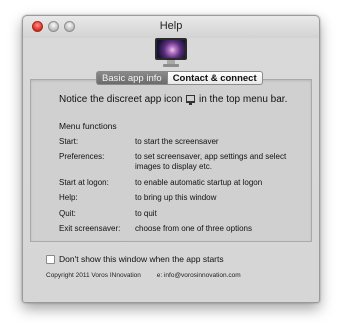 This screenshot has height=324, width=340. What do you see at coordinates (214, 78) in the screenshot?
I see `tab-contact-connect: Contact & connect` at bounding box center [214, 78].